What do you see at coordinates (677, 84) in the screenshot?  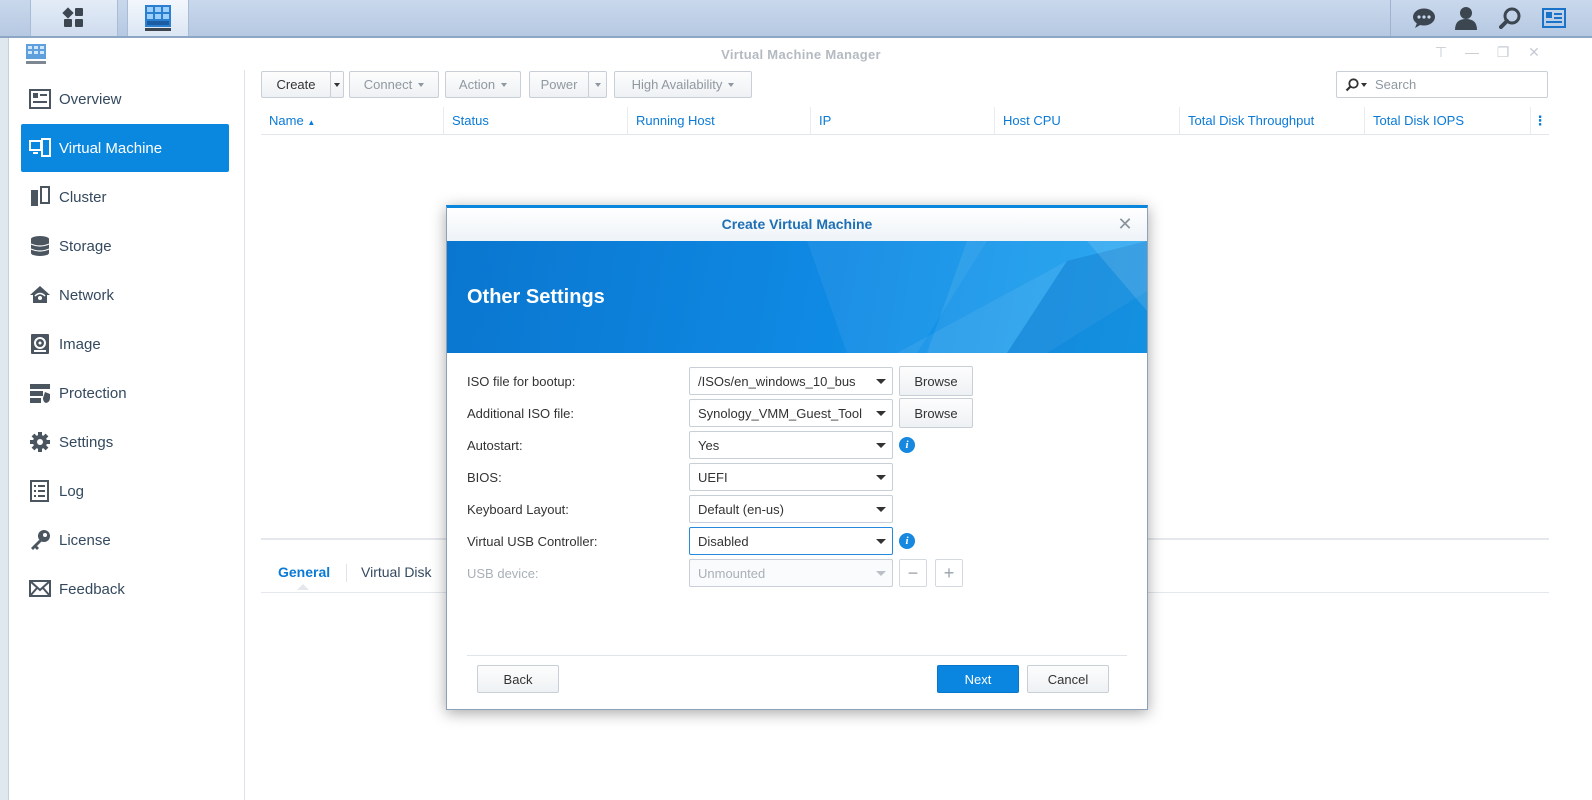 I see `high-availability-label: High Availability` at bounding box center [677, 84].